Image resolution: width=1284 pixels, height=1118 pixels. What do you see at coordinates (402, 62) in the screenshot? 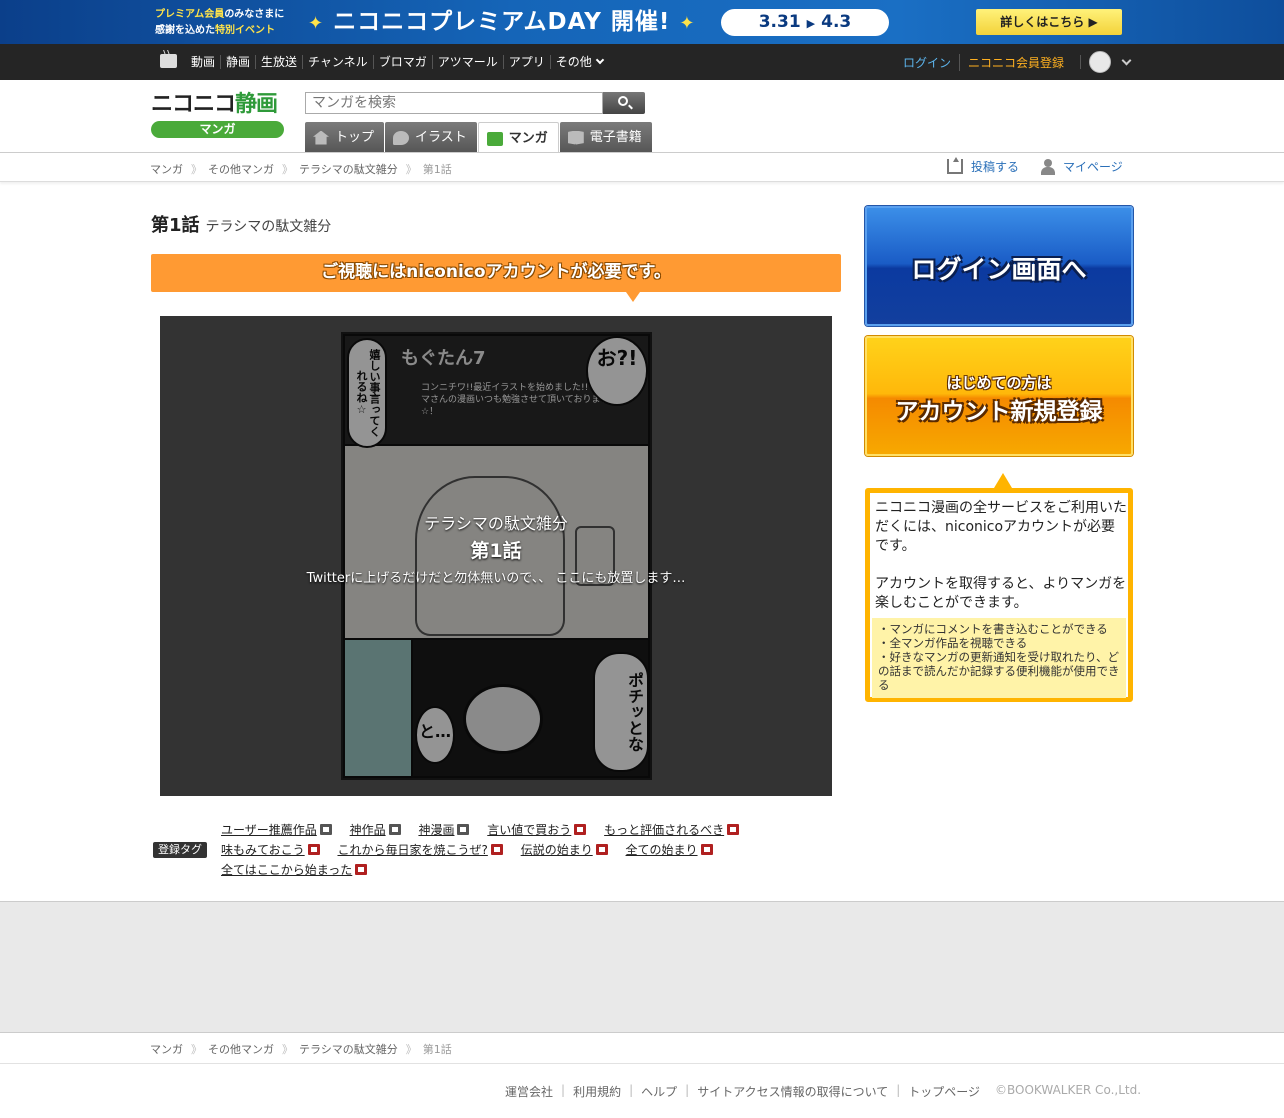
I see `nav-item-blomaga: ブロマガ` at bounding box center [402, 62].